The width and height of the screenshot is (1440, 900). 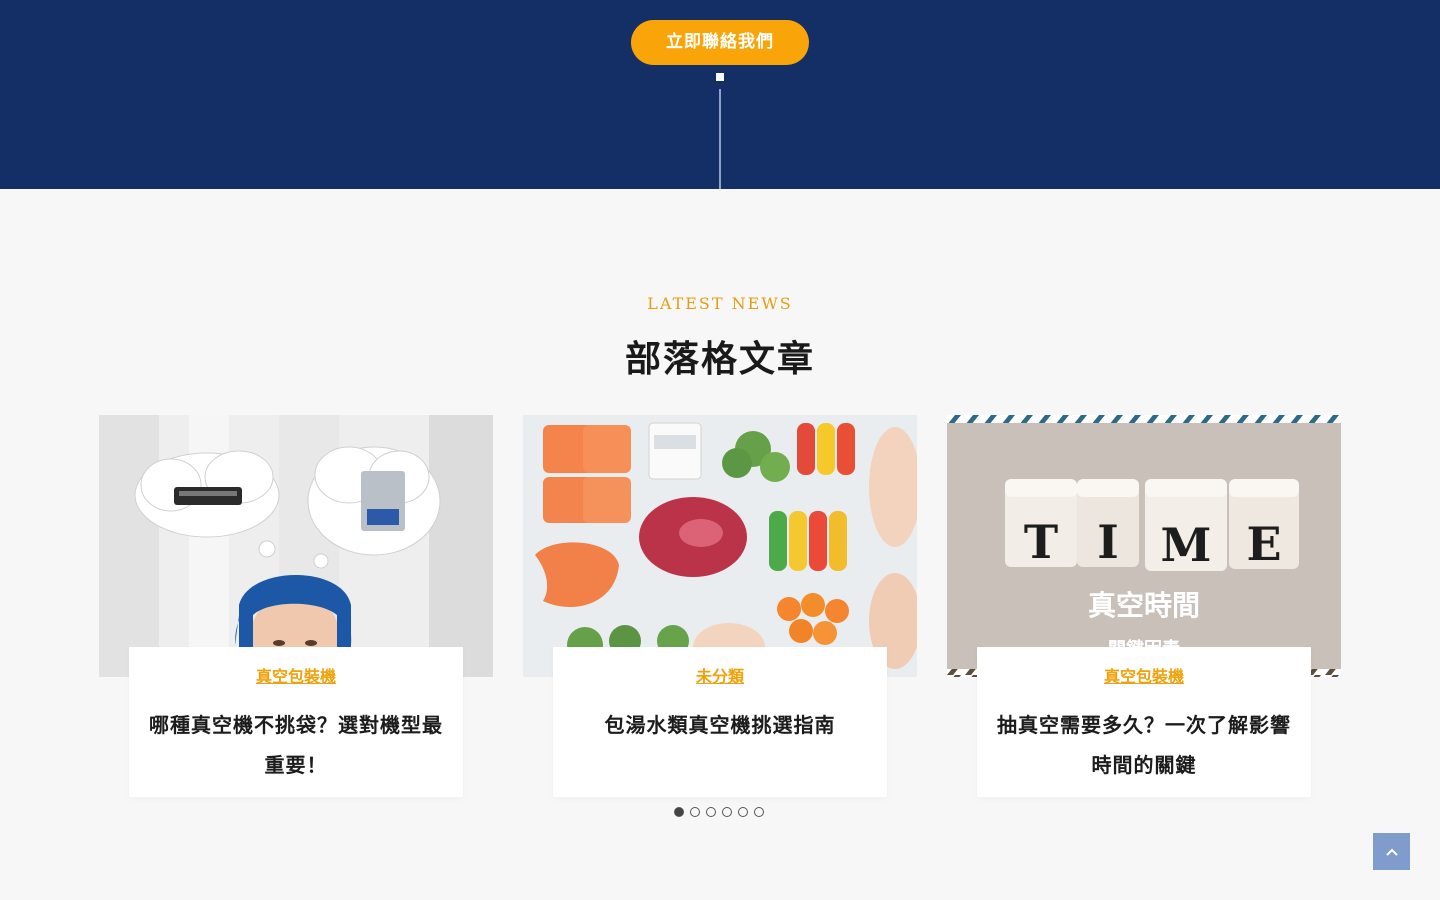 I want to click on back-to-top-button, so click(x=1391, y=851).